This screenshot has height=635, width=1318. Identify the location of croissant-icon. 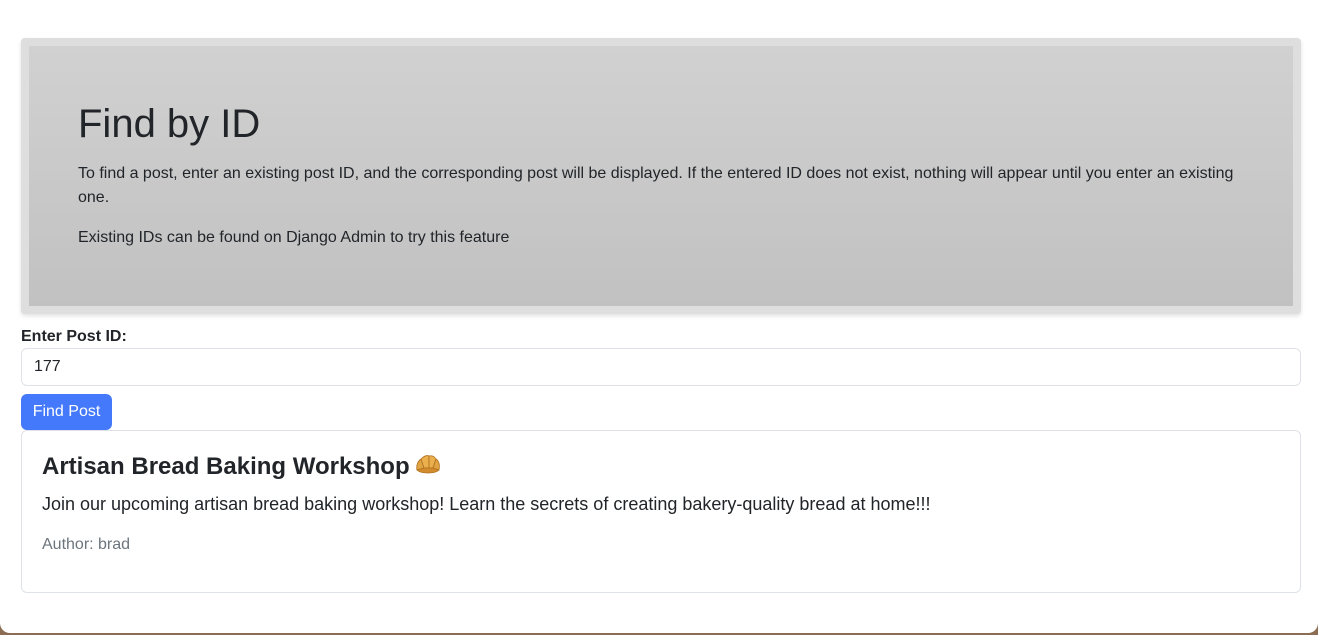
(427, 464).